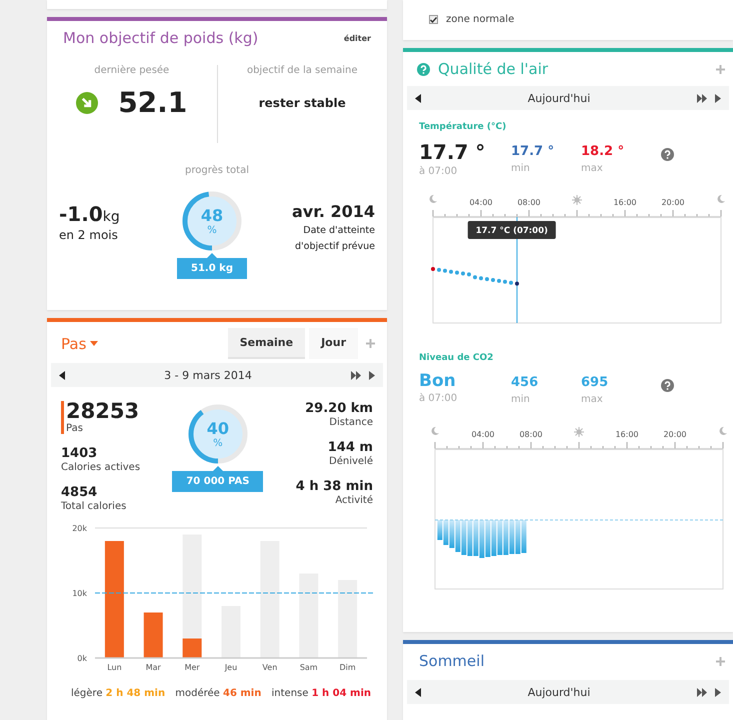  What do you see at coordinates (208, 375) in the screenshot?
I see `period-label: 3 - 9 mars 2014` at bounding box center [208, 375].